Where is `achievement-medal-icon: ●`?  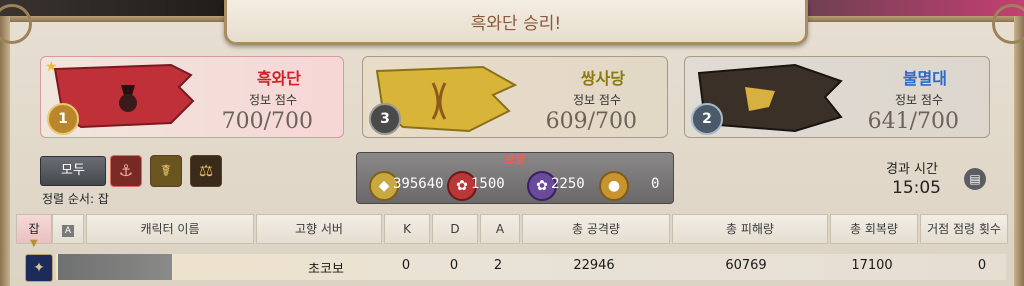
achievement-medal-icon: ● is located at coordinates (614, 186).